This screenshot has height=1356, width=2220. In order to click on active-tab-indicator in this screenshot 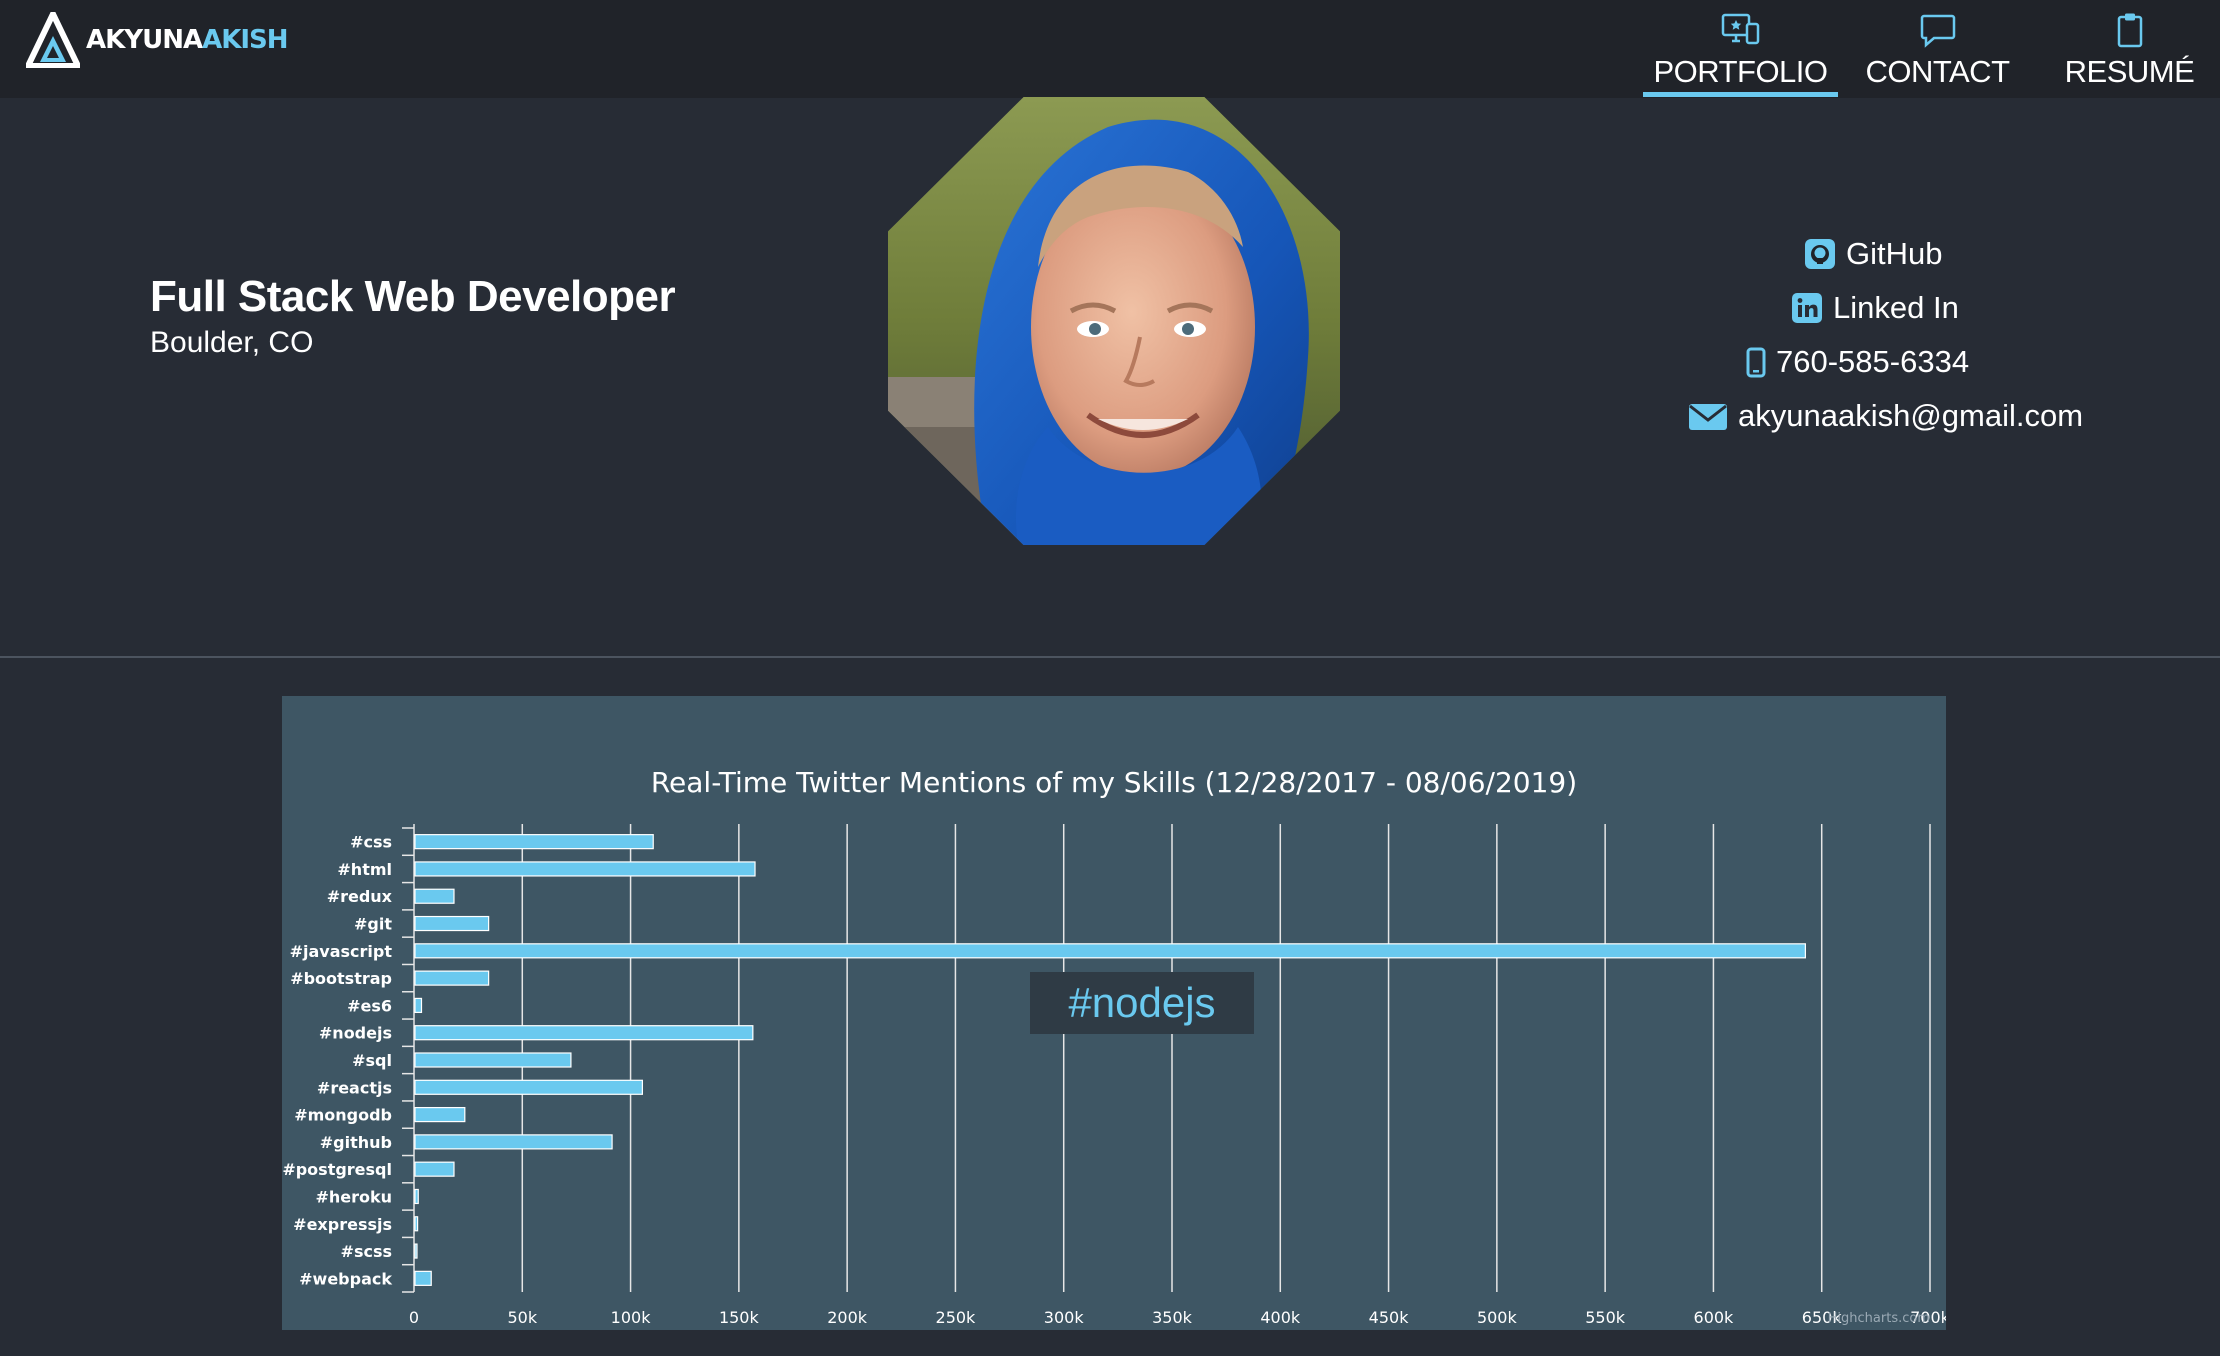, I will do `click(1740, 94)`.